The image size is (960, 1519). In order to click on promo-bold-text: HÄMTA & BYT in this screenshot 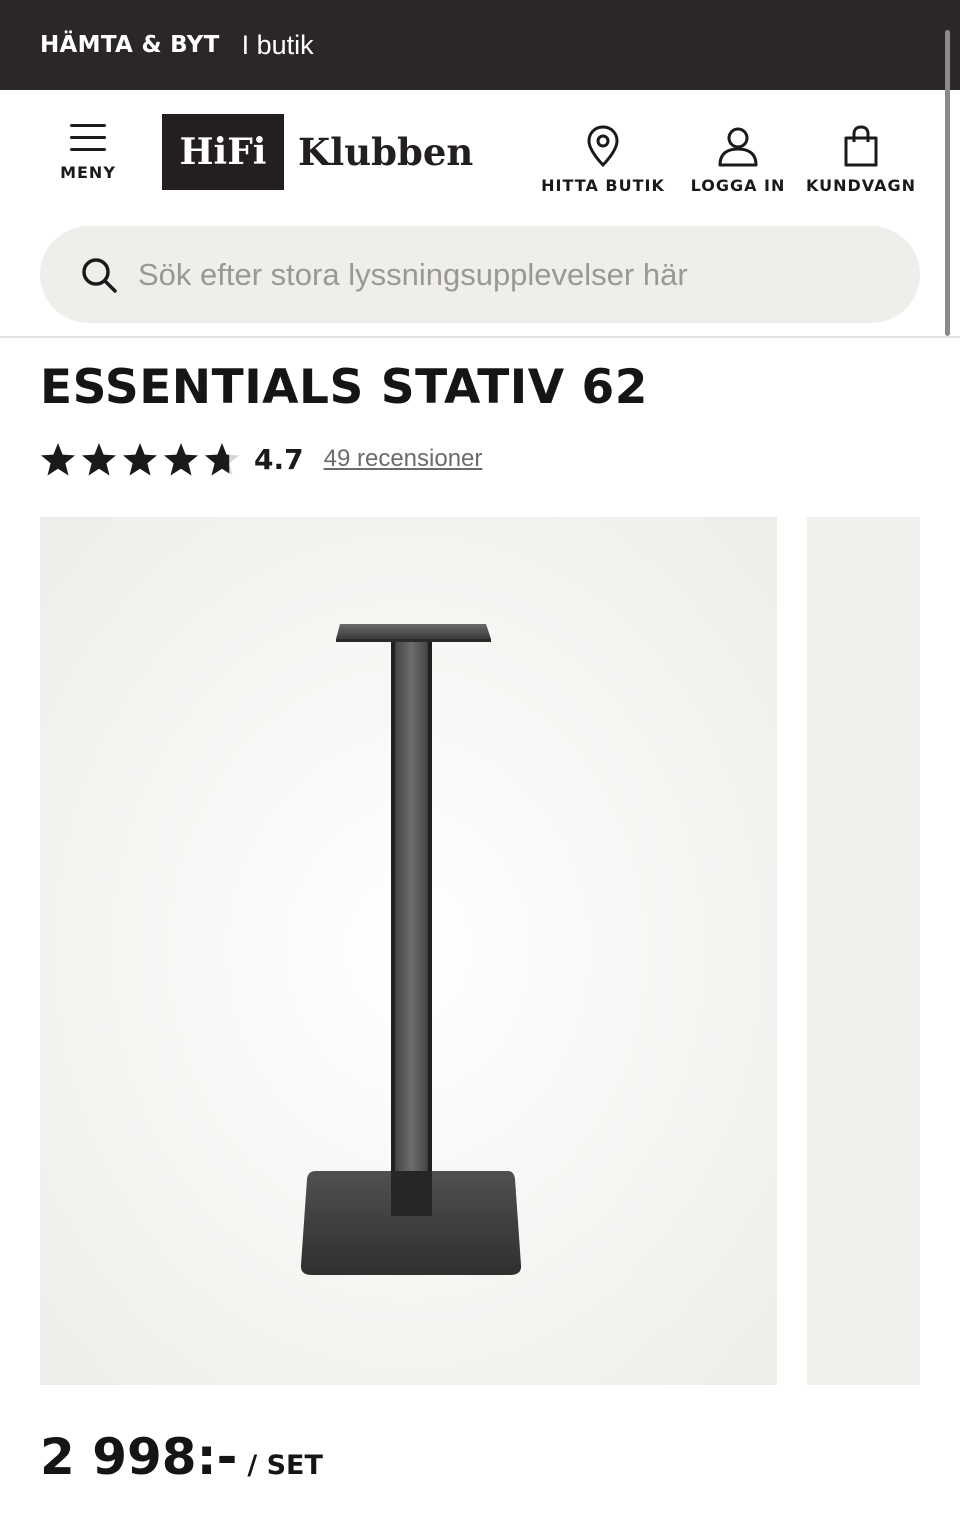, I will do `click(130, 45)`.